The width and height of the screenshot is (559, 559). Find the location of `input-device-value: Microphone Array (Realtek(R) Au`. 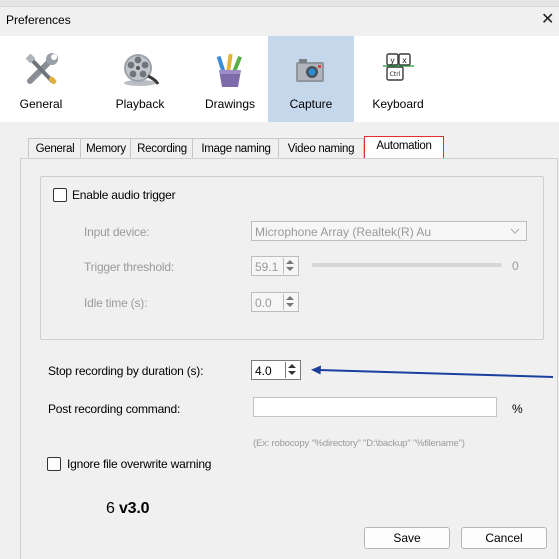

input-device-value: Microphone Array (Realtek(R) Au is located at coordinates (343, 232).